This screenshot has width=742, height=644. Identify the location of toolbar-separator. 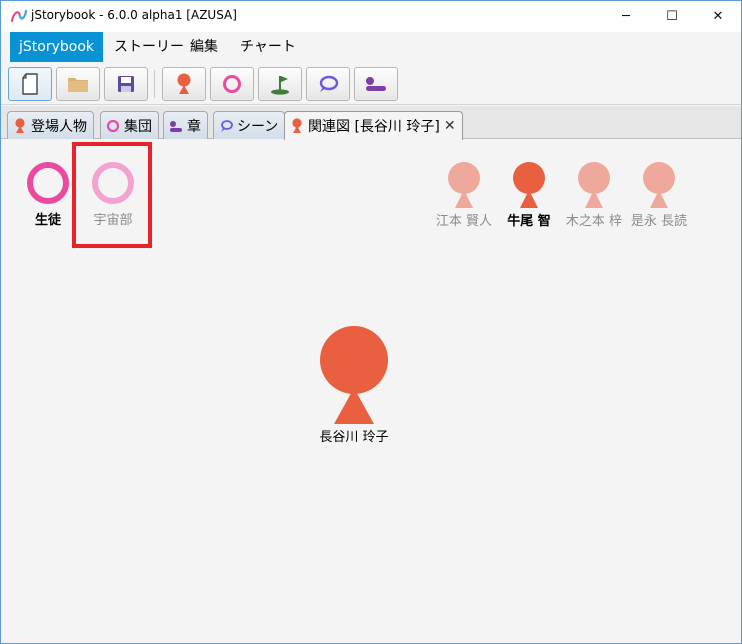
(154, 84).